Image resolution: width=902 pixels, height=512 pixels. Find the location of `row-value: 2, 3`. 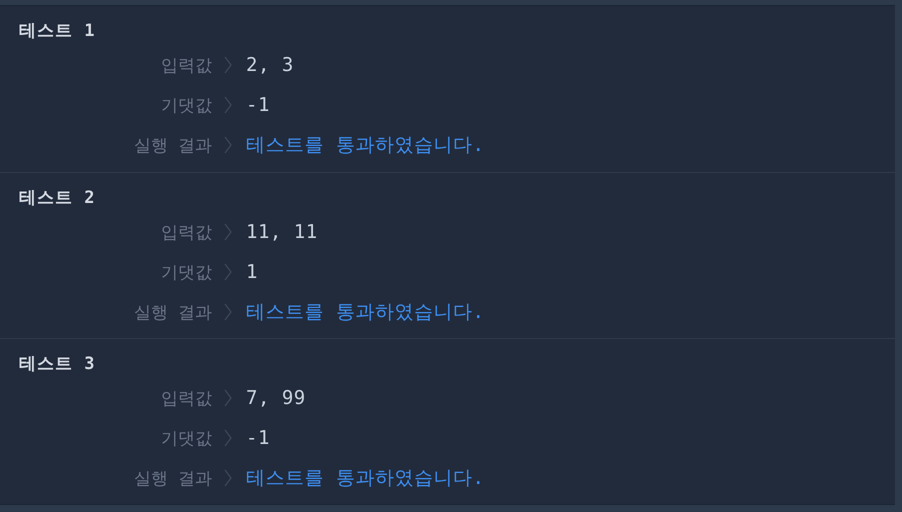

row-value: 2, 3 is located at coordinates (270, 65).